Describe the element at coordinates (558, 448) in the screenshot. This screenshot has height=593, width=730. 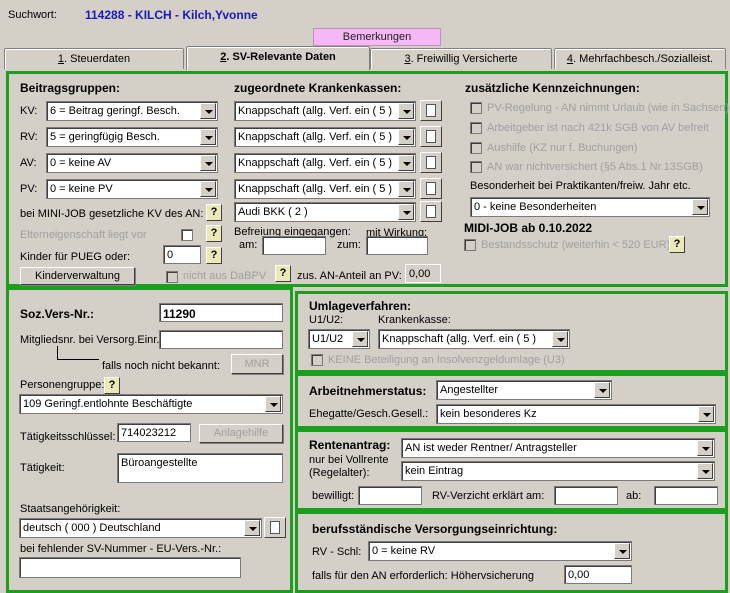
I see `rente-select: AN ist weder Rentner/ Antragsteller` at that location.